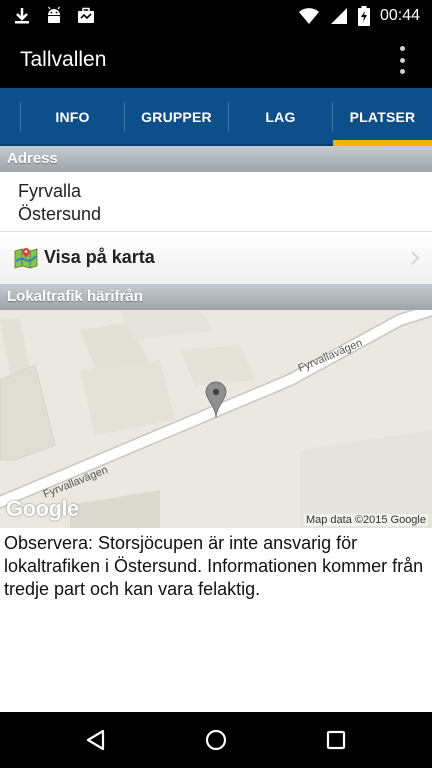  I want to click on show-on-map-label: Visa på karta, so click(99, 257).